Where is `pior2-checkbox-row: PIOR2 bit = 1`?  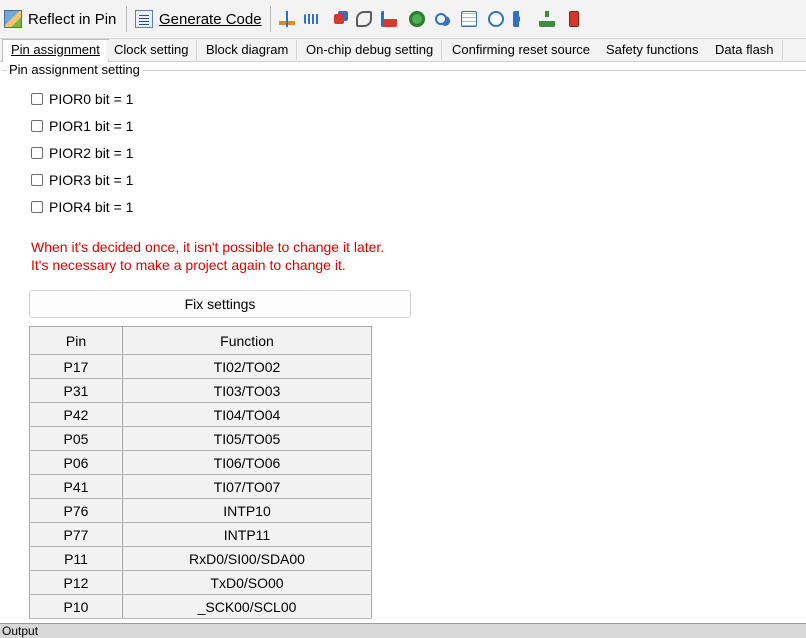
pior2-checkbox-row: PIOR2 bit = 1 is located at coordinates (82, 153).